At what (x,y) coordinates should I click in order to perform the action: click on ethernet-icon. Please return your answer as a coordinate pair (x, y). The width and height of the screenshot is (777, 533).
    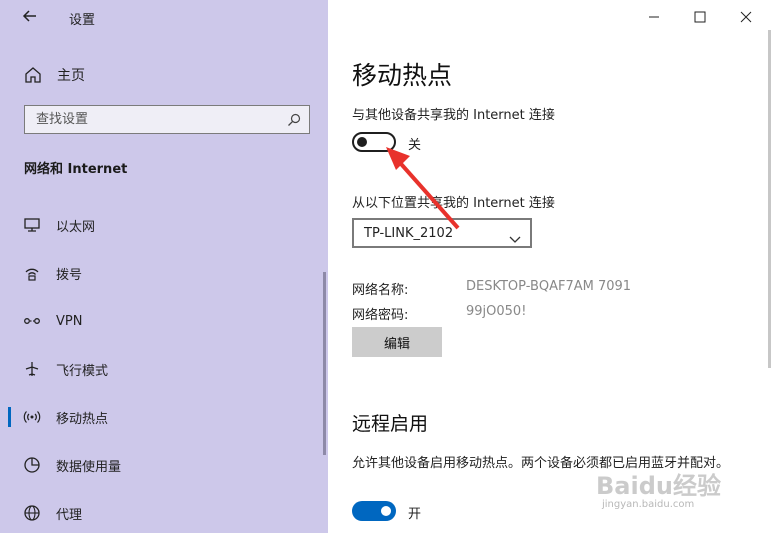
    Looking at the image, I should click on (32, 225).